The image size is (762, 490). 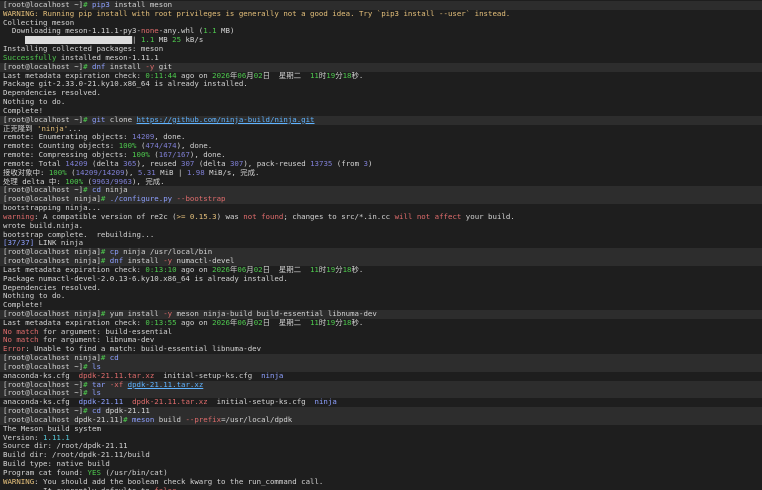 What do you see at coordinates (166, 385) in the screenshot?
I see `terminal-link: dpdk-21.11.tar.xz` at bounding box center [166, 385].